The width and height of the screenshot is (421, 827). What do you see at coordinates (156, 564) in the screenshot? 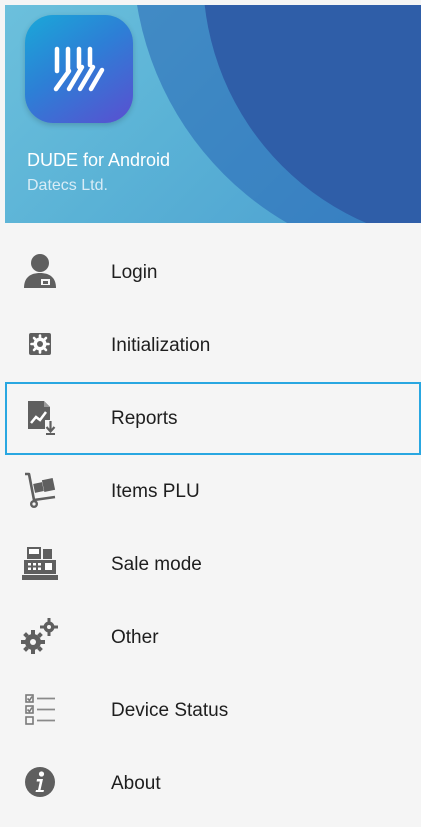
I see `menu-item-label: Sale mode` at bounding box center [156, 564].